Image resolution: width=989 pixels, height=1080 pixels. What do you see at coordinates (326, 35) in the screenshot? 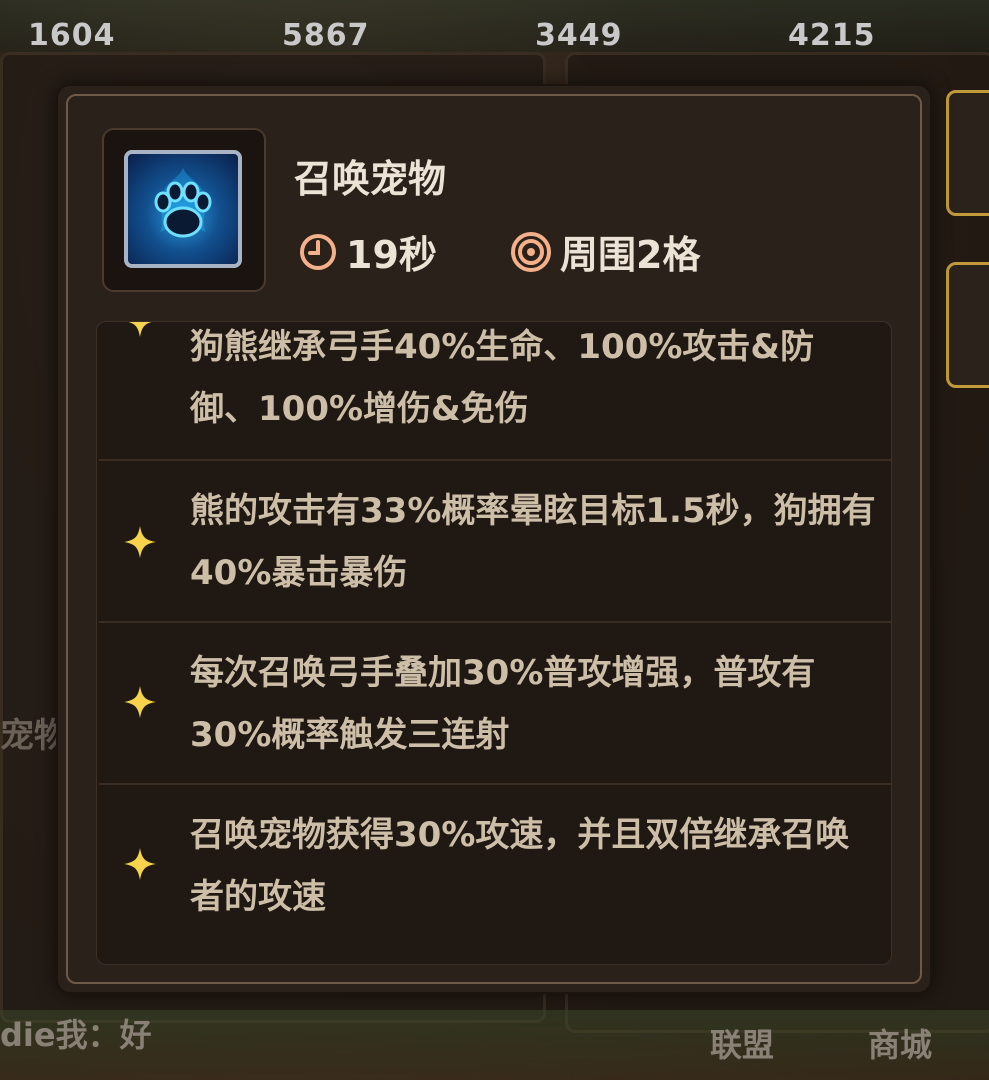
I see `resource-value-2: 5867` at bounding box center [326, 35].